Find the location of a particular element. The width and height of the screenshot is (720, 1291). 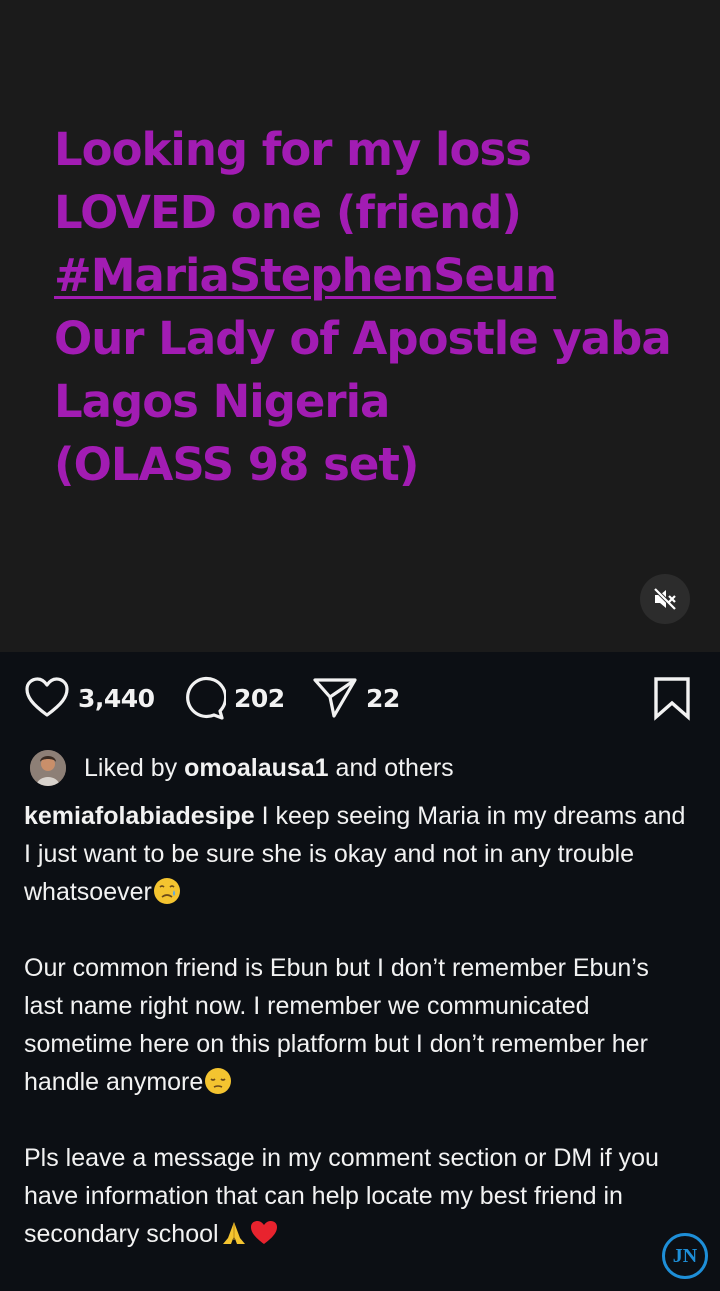

action-bar: 3,440 202 22 is located at coordinates (360, 698).